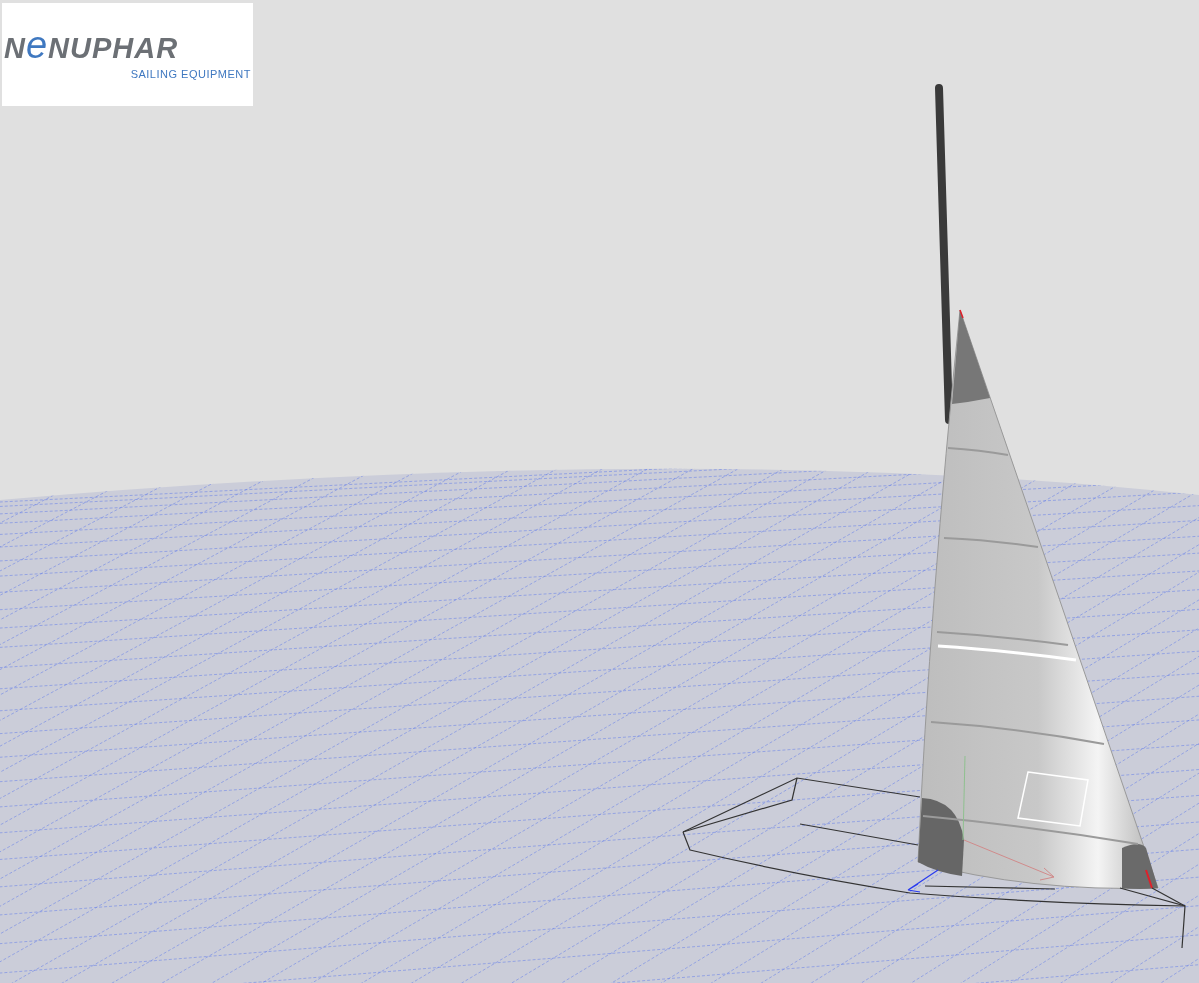 This screenshot has width=1199, height=983. I want to click on logo-wordmark: NUPHAR, so click(113, 49).